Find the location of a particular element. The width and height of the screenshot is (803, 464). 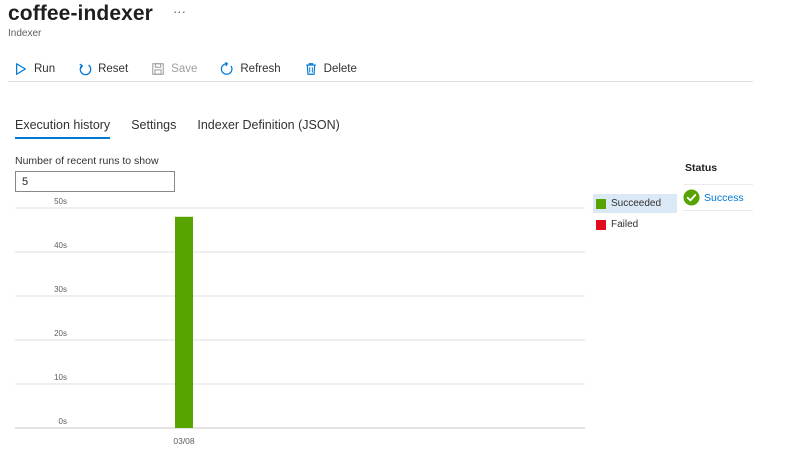

legend-swatch-failed is located at coordinates (601, 224).